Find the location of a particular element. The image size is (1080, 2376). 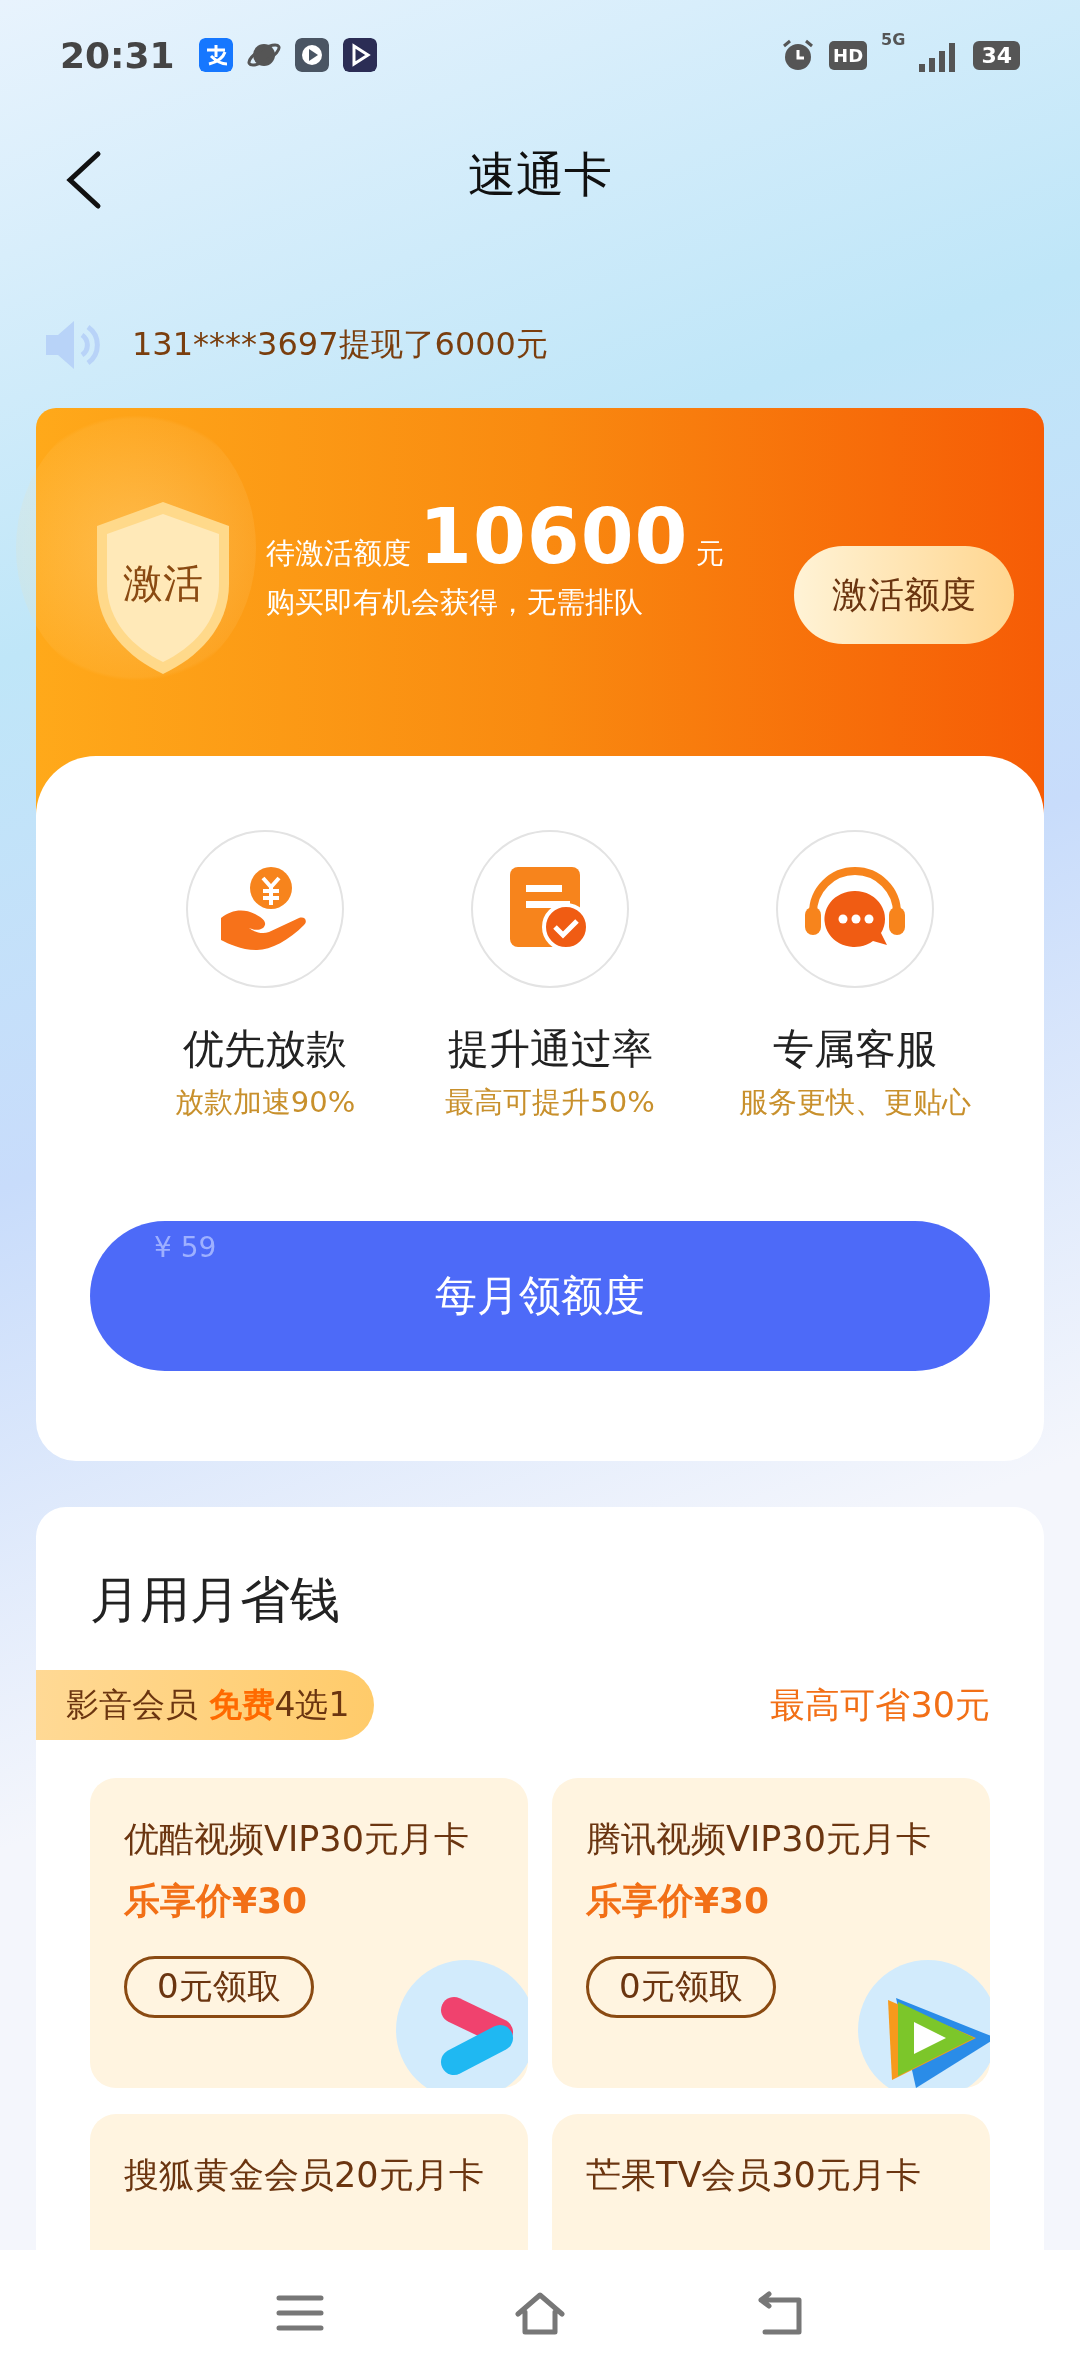

membership-card: 搜狐黄金会员20元月卡 is located at coordinates (309, 2182).